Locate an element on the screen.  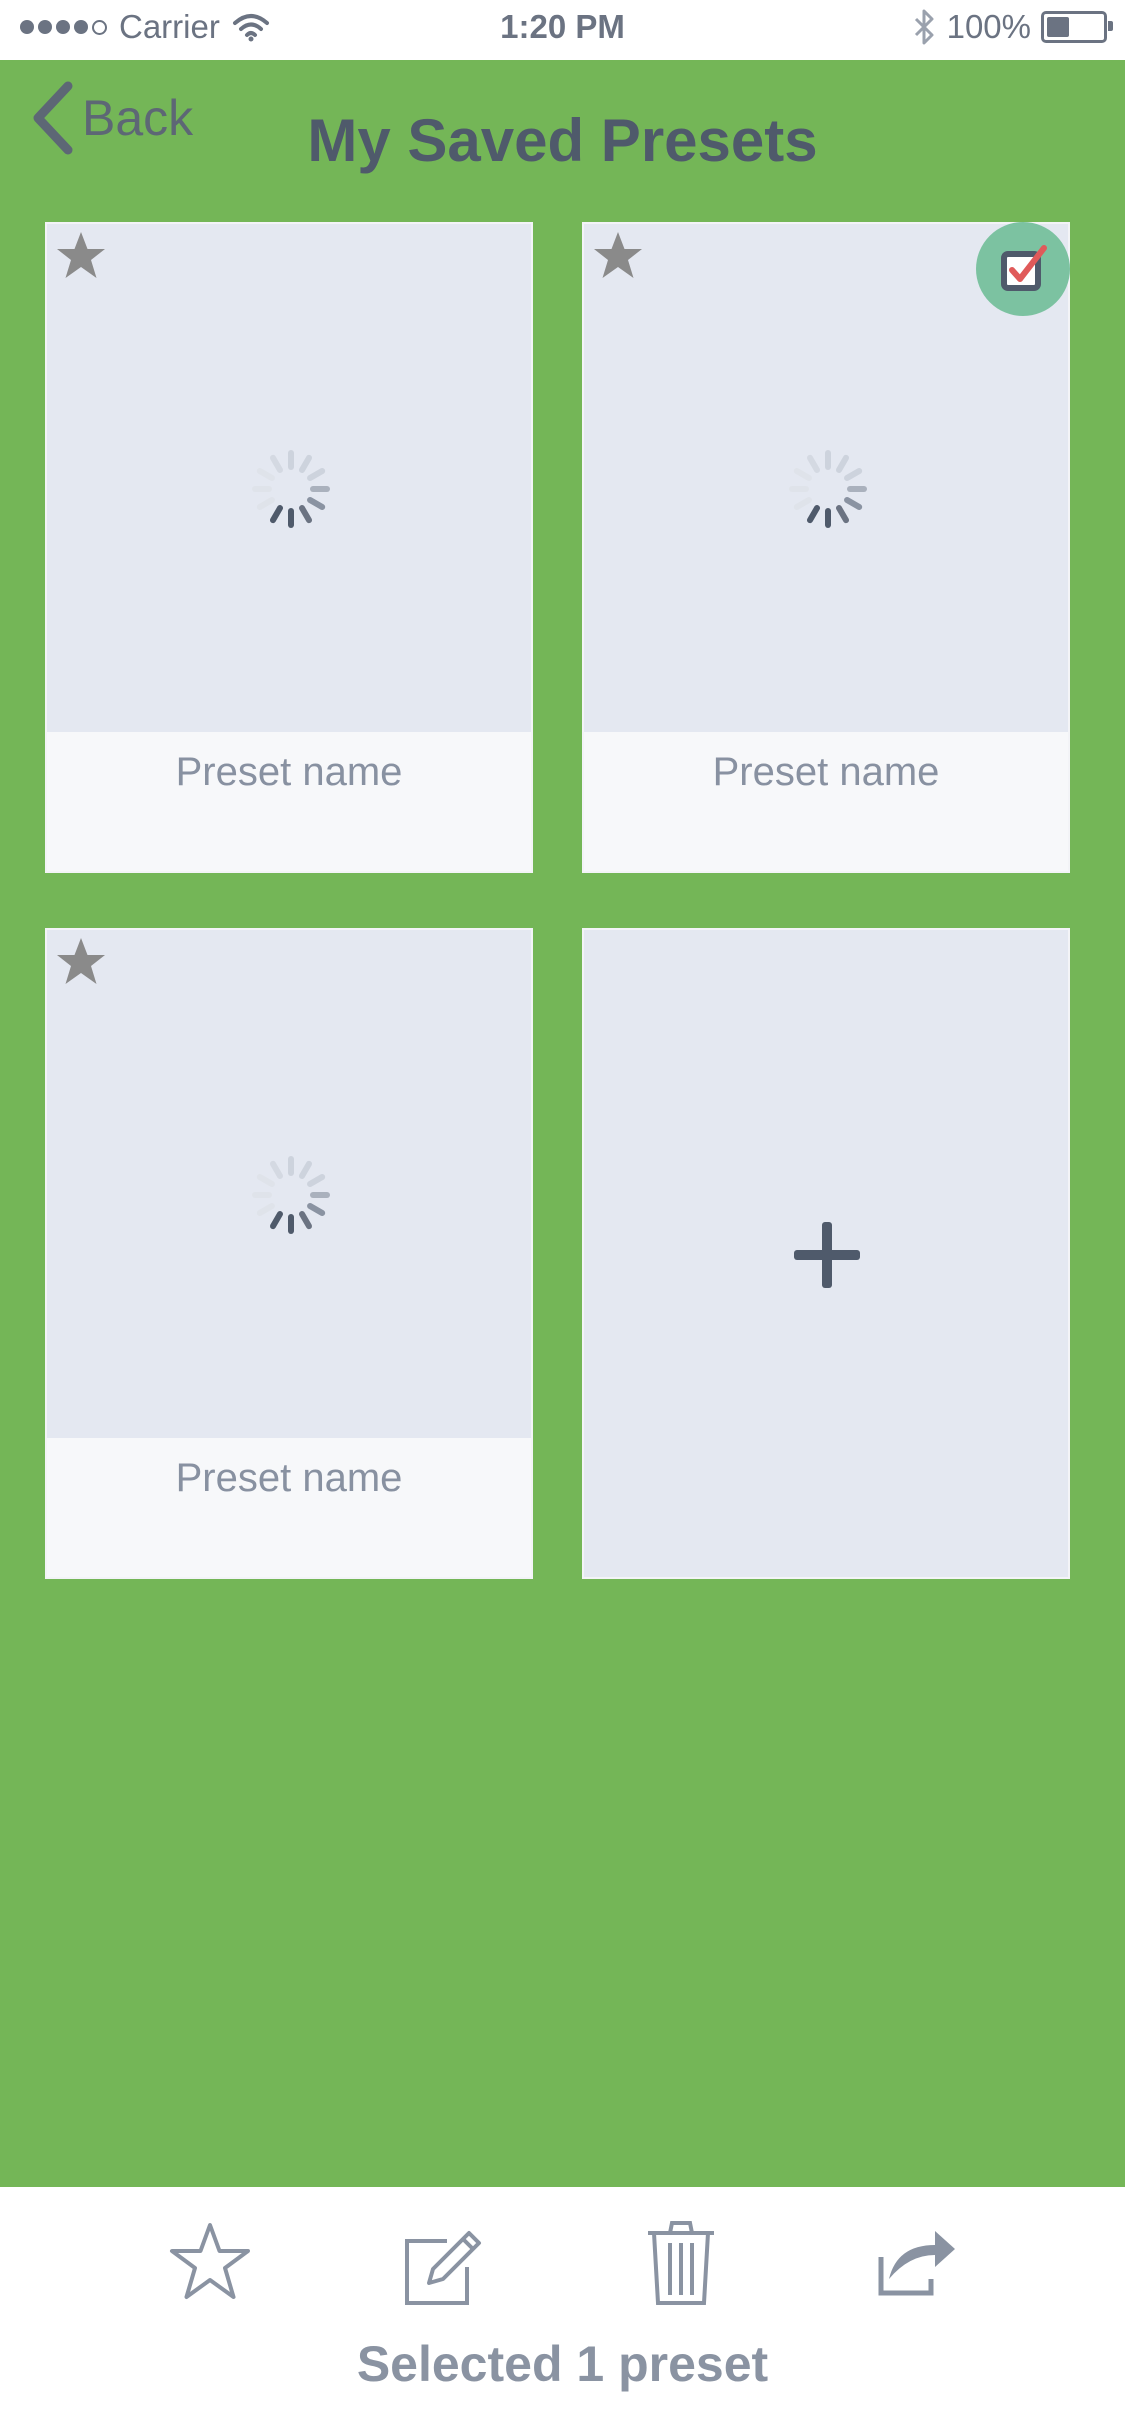
status-bar: Carrier 1:20 PM 100% is located at coordinates (562, 30).